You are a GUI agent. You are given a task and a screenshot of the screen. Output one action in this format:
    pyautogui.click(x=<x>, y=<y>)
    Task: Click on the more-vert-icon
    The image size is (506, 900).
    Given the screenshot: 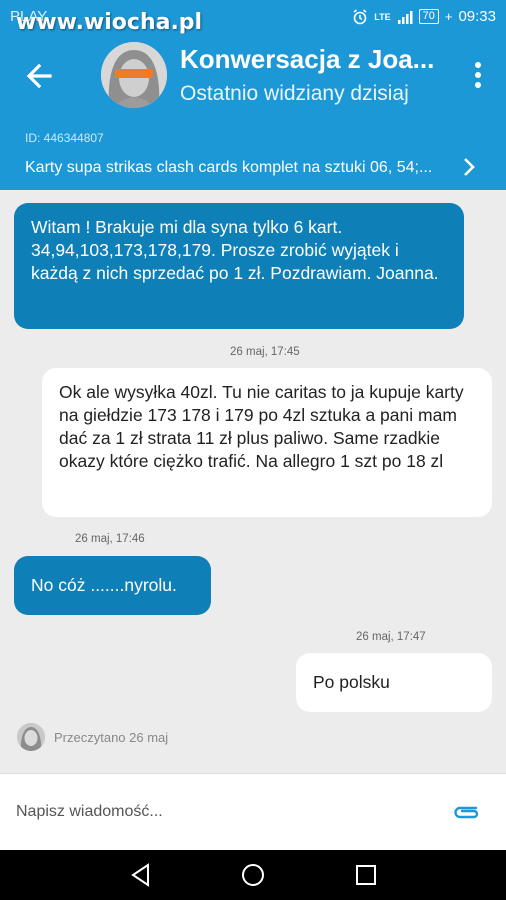 What is the action you would take?
    pyautogui.click(x=478, y=75)
    